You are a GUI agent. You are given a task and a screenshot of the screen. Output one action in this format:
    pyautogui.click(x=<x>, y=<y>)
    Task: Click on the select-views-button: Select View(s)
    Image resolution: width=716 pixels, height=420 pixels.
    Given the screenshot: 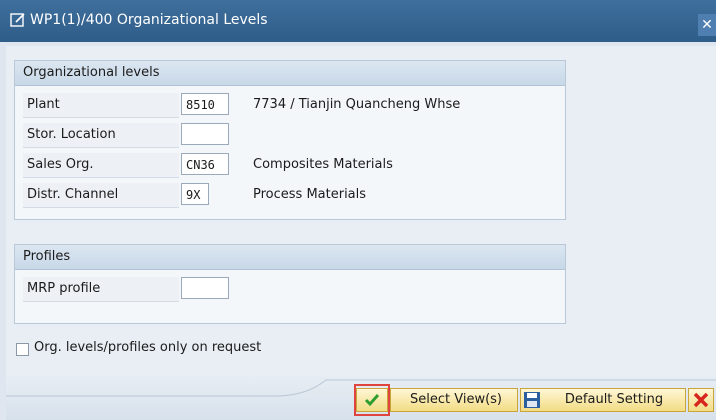 What is the action you would take?
    pyautogui.click(x=454, y=400)
    